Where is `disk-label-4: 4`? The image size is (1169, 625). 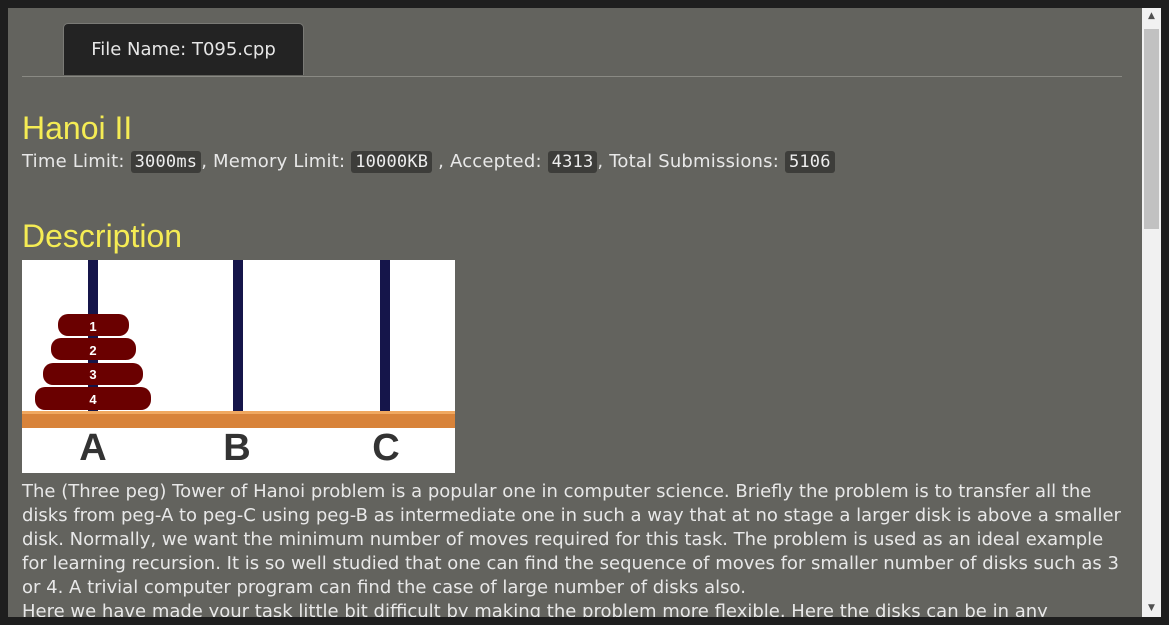 disk-label-4: 4 is located at coordinates (93, 399).